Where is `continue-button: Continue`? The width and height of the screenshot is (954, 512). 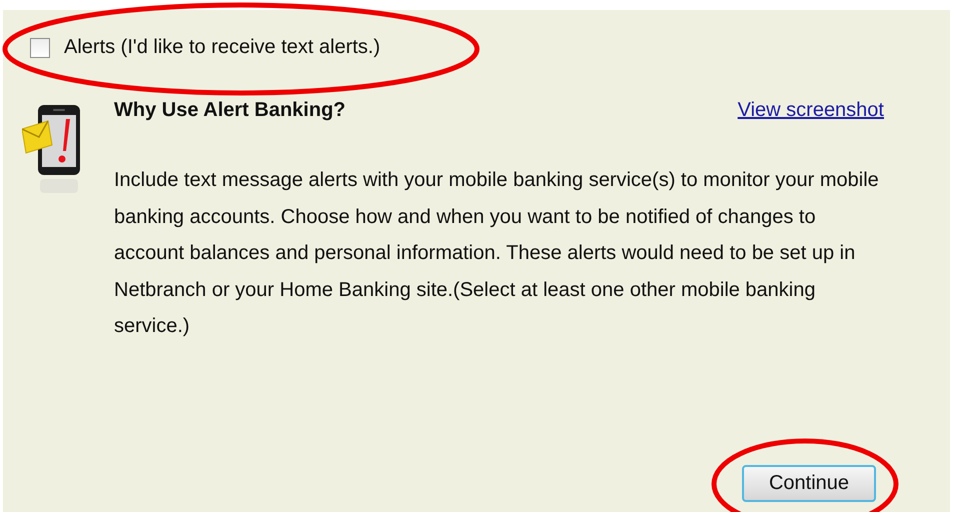 continue-button: Continue is located at coordinates (809, 483).